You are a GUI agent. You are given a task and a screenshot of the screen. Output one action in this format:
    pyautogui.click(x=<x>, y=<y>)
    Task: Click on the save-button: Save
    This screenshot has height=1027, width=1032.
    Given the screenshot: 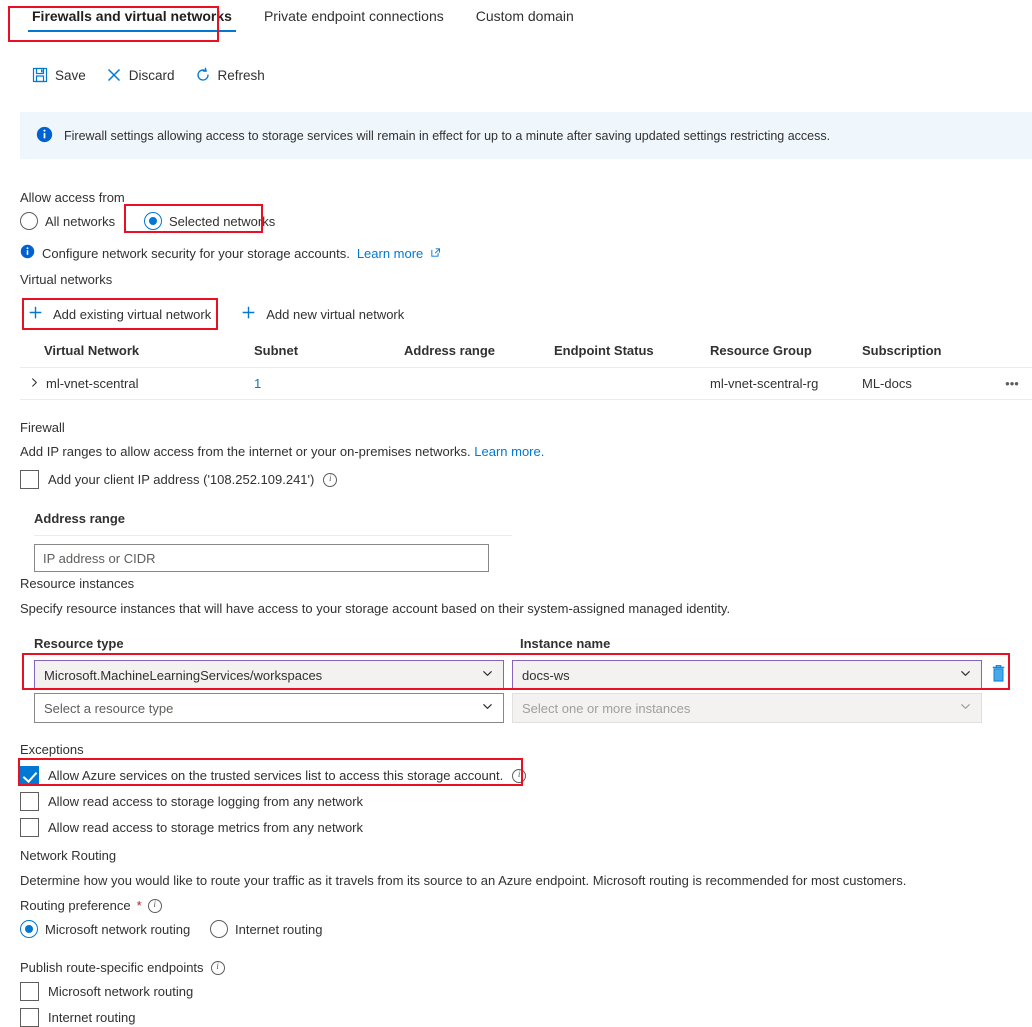 What is the action you would take?
    pyautogui.click(x=59, y=75)
    